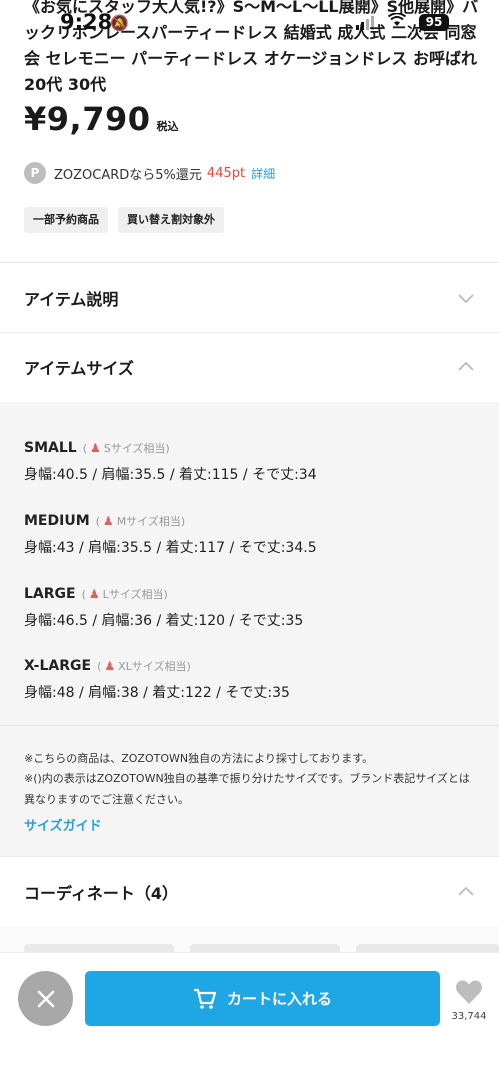 The height and width of the screenshot is (1080, 499). I want to click on section-title: アイテム説明, so click(71, 299).